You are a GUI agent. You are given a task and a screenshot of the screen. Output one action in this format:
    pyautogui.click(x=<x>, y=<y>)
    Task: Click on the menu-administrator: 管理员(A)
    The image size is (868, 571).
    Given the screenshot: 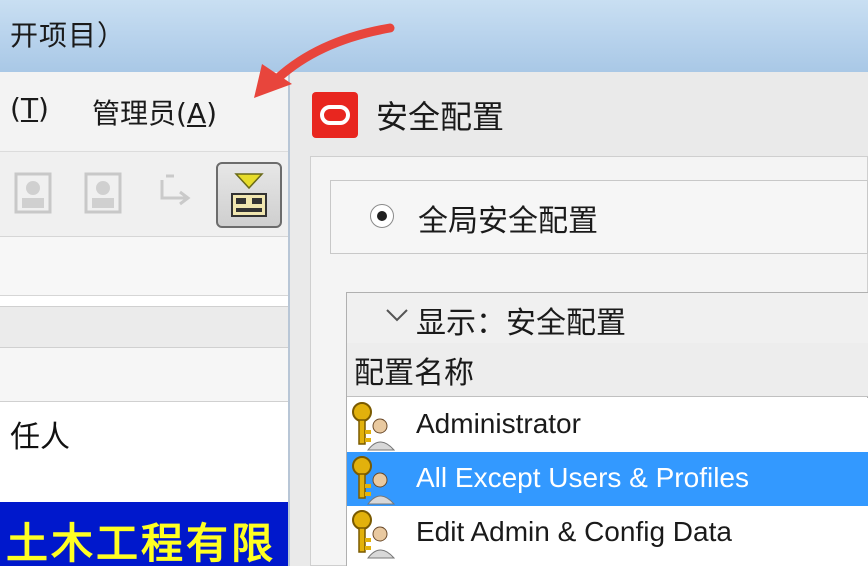 What is the action you would take?
    pyautogui.click(x=154, y=112)
    